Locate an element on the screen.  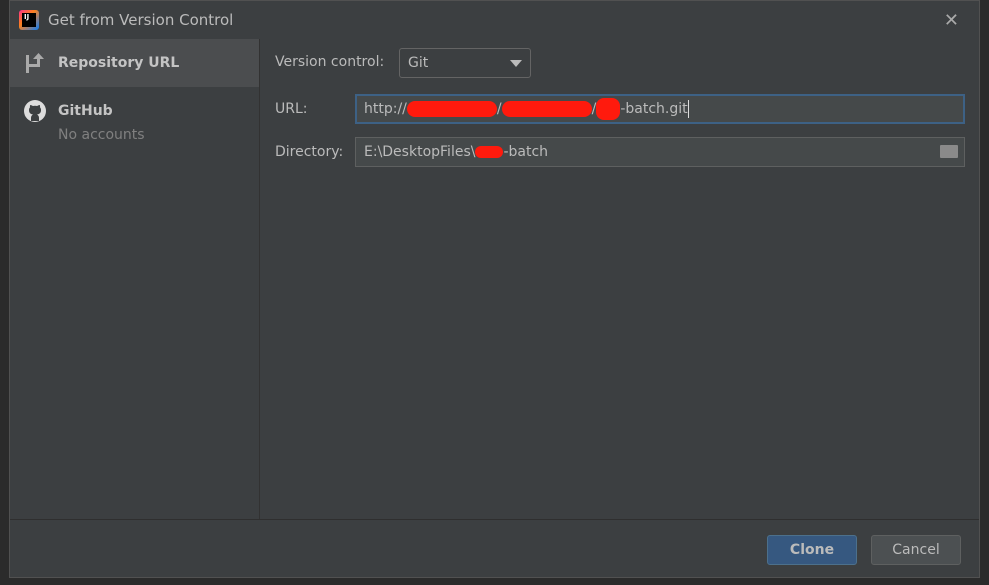
repository-url-icon is located at coordinates (35, 63).